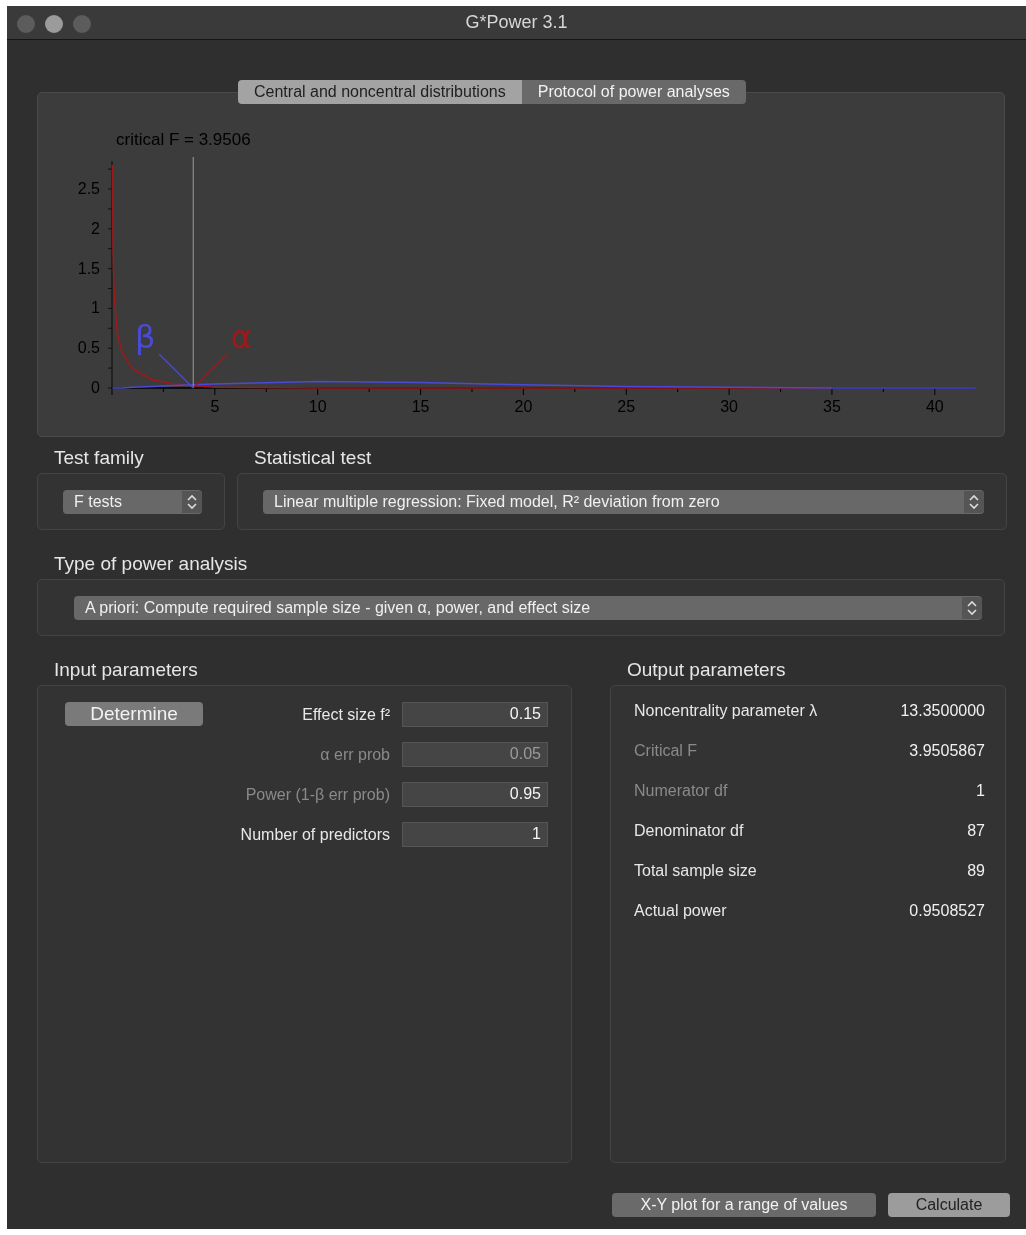  I want to click on x-tick-label: 30, so click(729, 406).